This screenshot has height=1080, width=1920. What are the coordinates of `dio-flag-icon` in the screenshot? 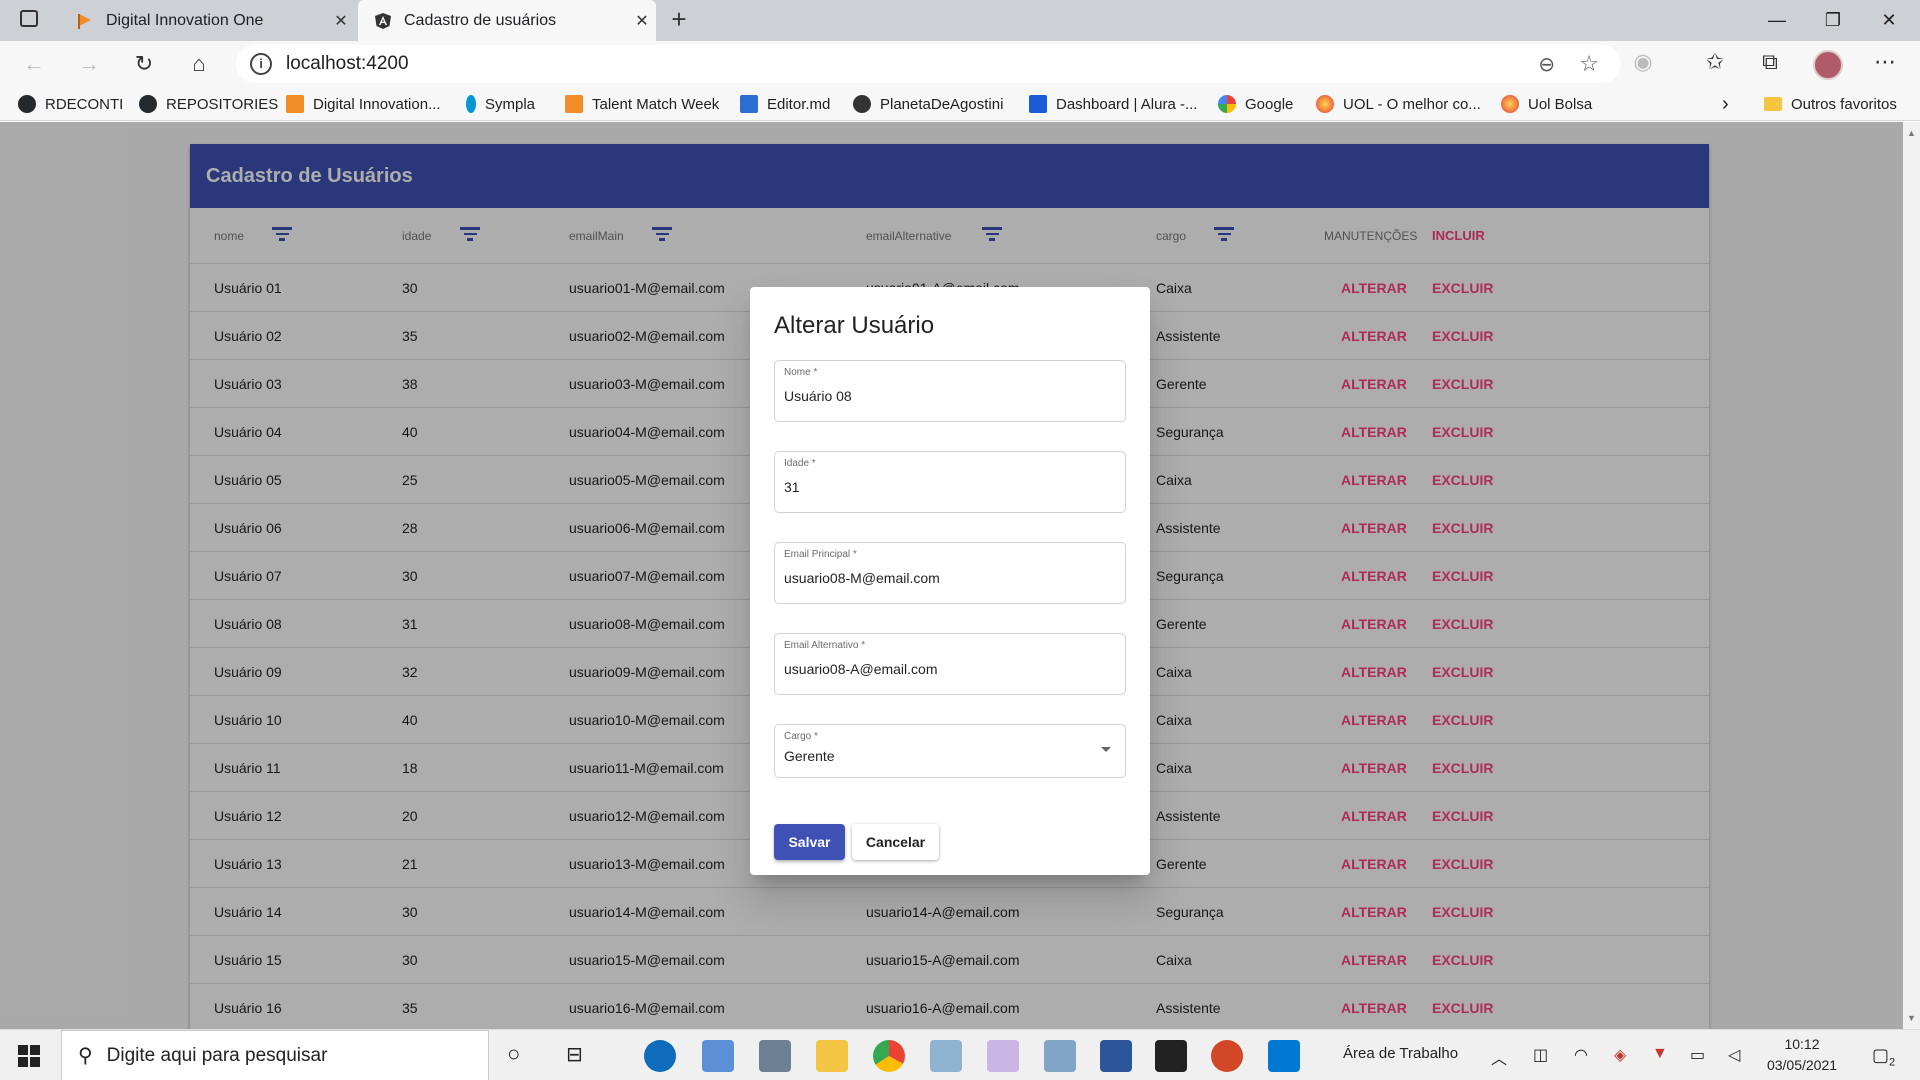 It's located at (84, 21).